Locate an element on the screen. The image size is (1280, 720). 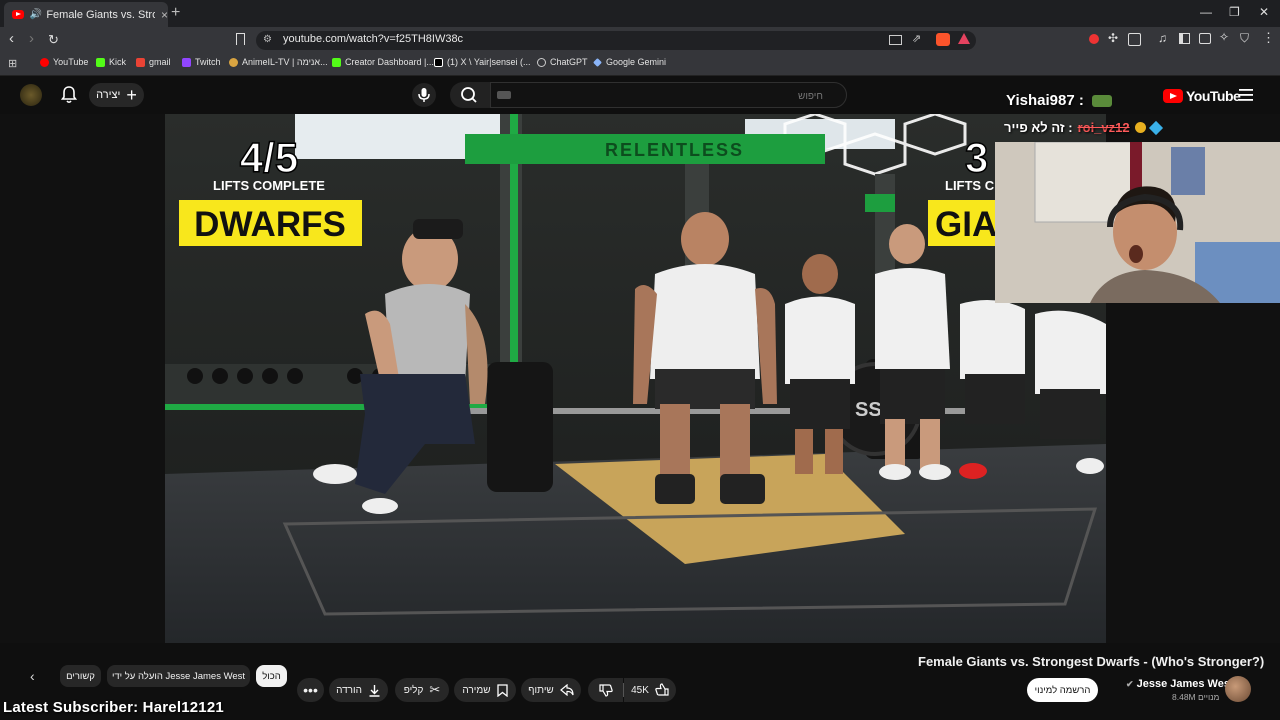
subscribe-button: הרשמה למינוי is located at coordinates (1062, 690).